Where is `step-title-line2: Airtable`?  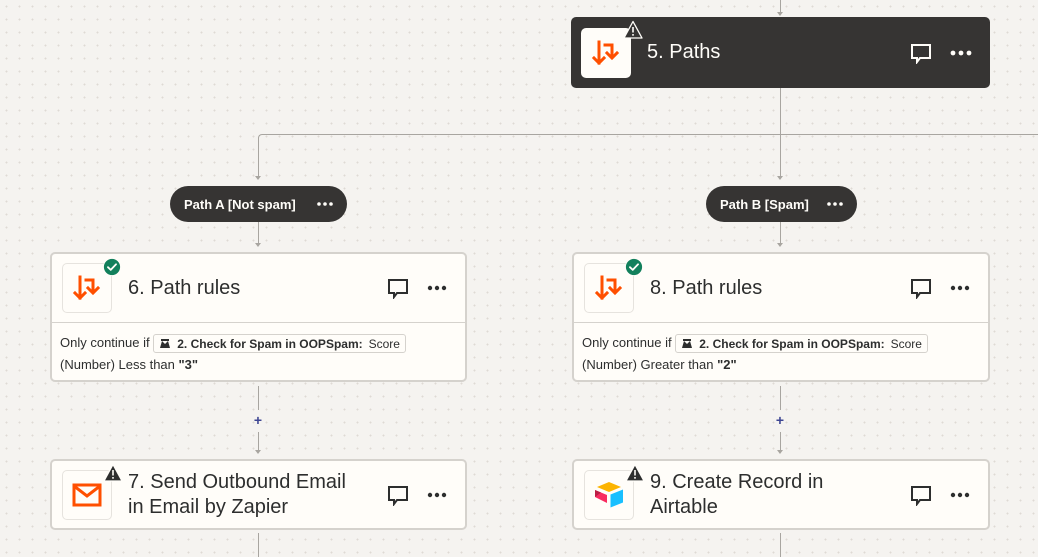
step-title-line2: Airtable is located at coordinates (684, 506).